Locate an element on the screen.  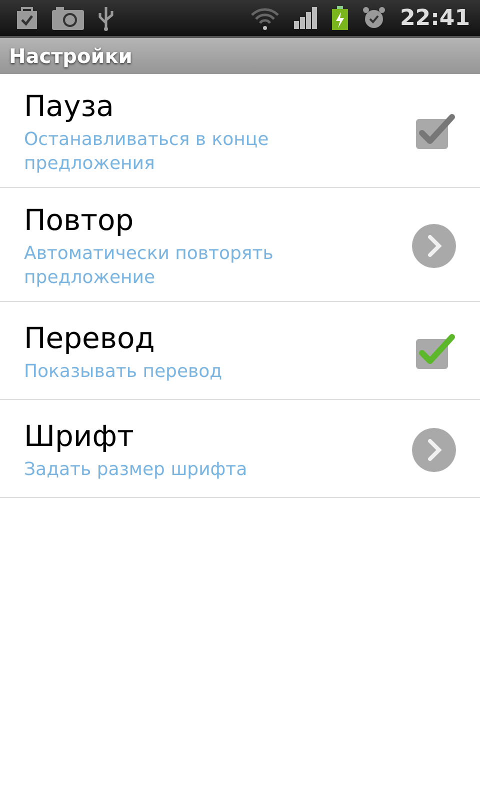
wifi-icon is located at coordinates (265, 18).